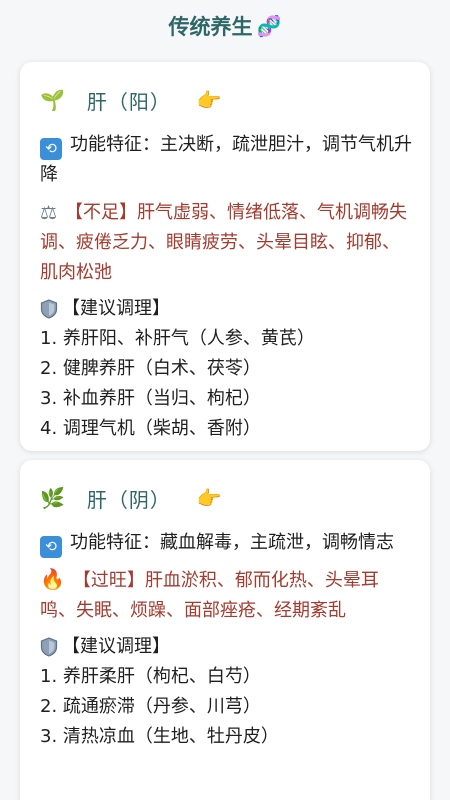 Image resolution: width=450 pixels, height=800 pixels. I want to click on symptom-row: 🔥 【过旺】肝血淤积、郁而化热、头晕耳鸣、失眠、烦躁、面部痤疮、经期紊乱, so click(226, 596).